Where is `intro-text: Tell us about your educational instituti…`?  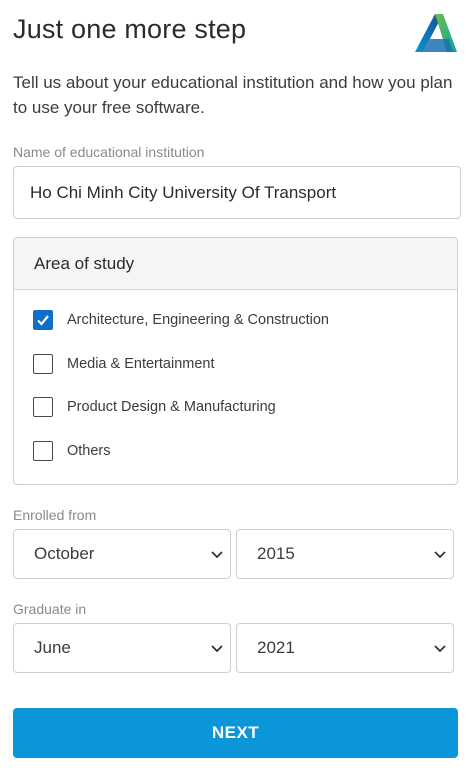 intro-text: Tell us about your educational instituti… is located at coordinates (233, 95).